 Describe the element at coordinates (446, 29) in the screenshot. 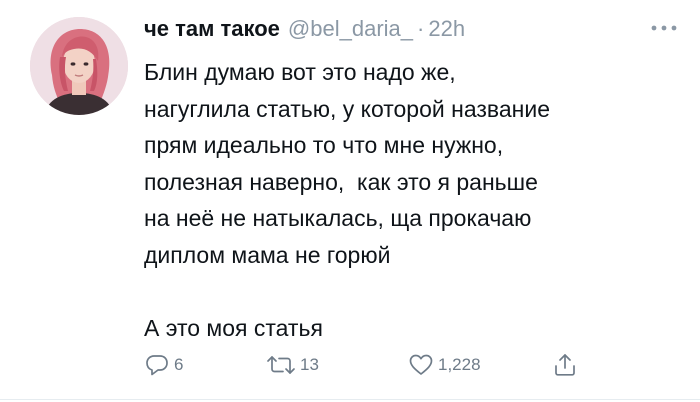

I see `tweet-time: 22h` at that location.